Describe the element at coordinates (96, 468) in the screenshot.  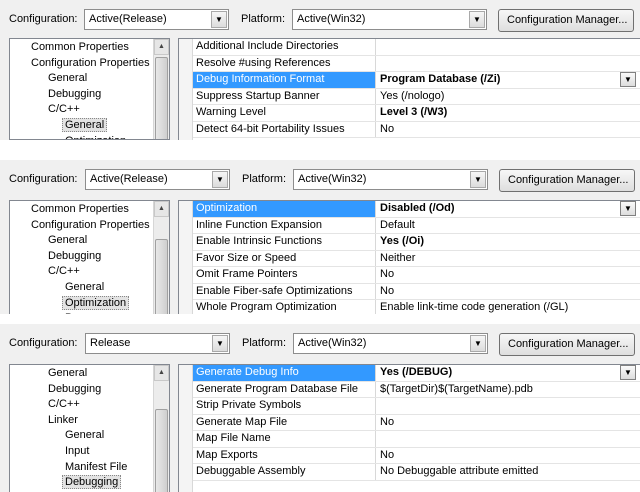
I see `tree-node: Manifest File` at that location.